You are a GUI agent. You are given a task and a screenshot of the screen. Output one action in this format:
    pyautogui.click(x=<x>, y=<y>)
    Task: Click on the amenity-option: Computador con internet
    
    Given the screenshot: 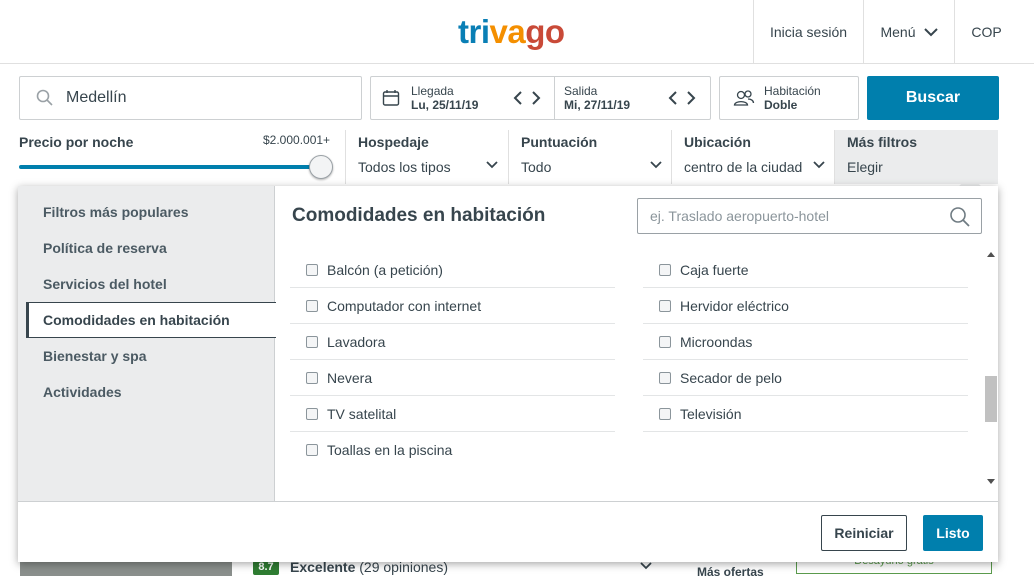 What is the action you would take?
    pyautogui.click(x=452, y=306)
    